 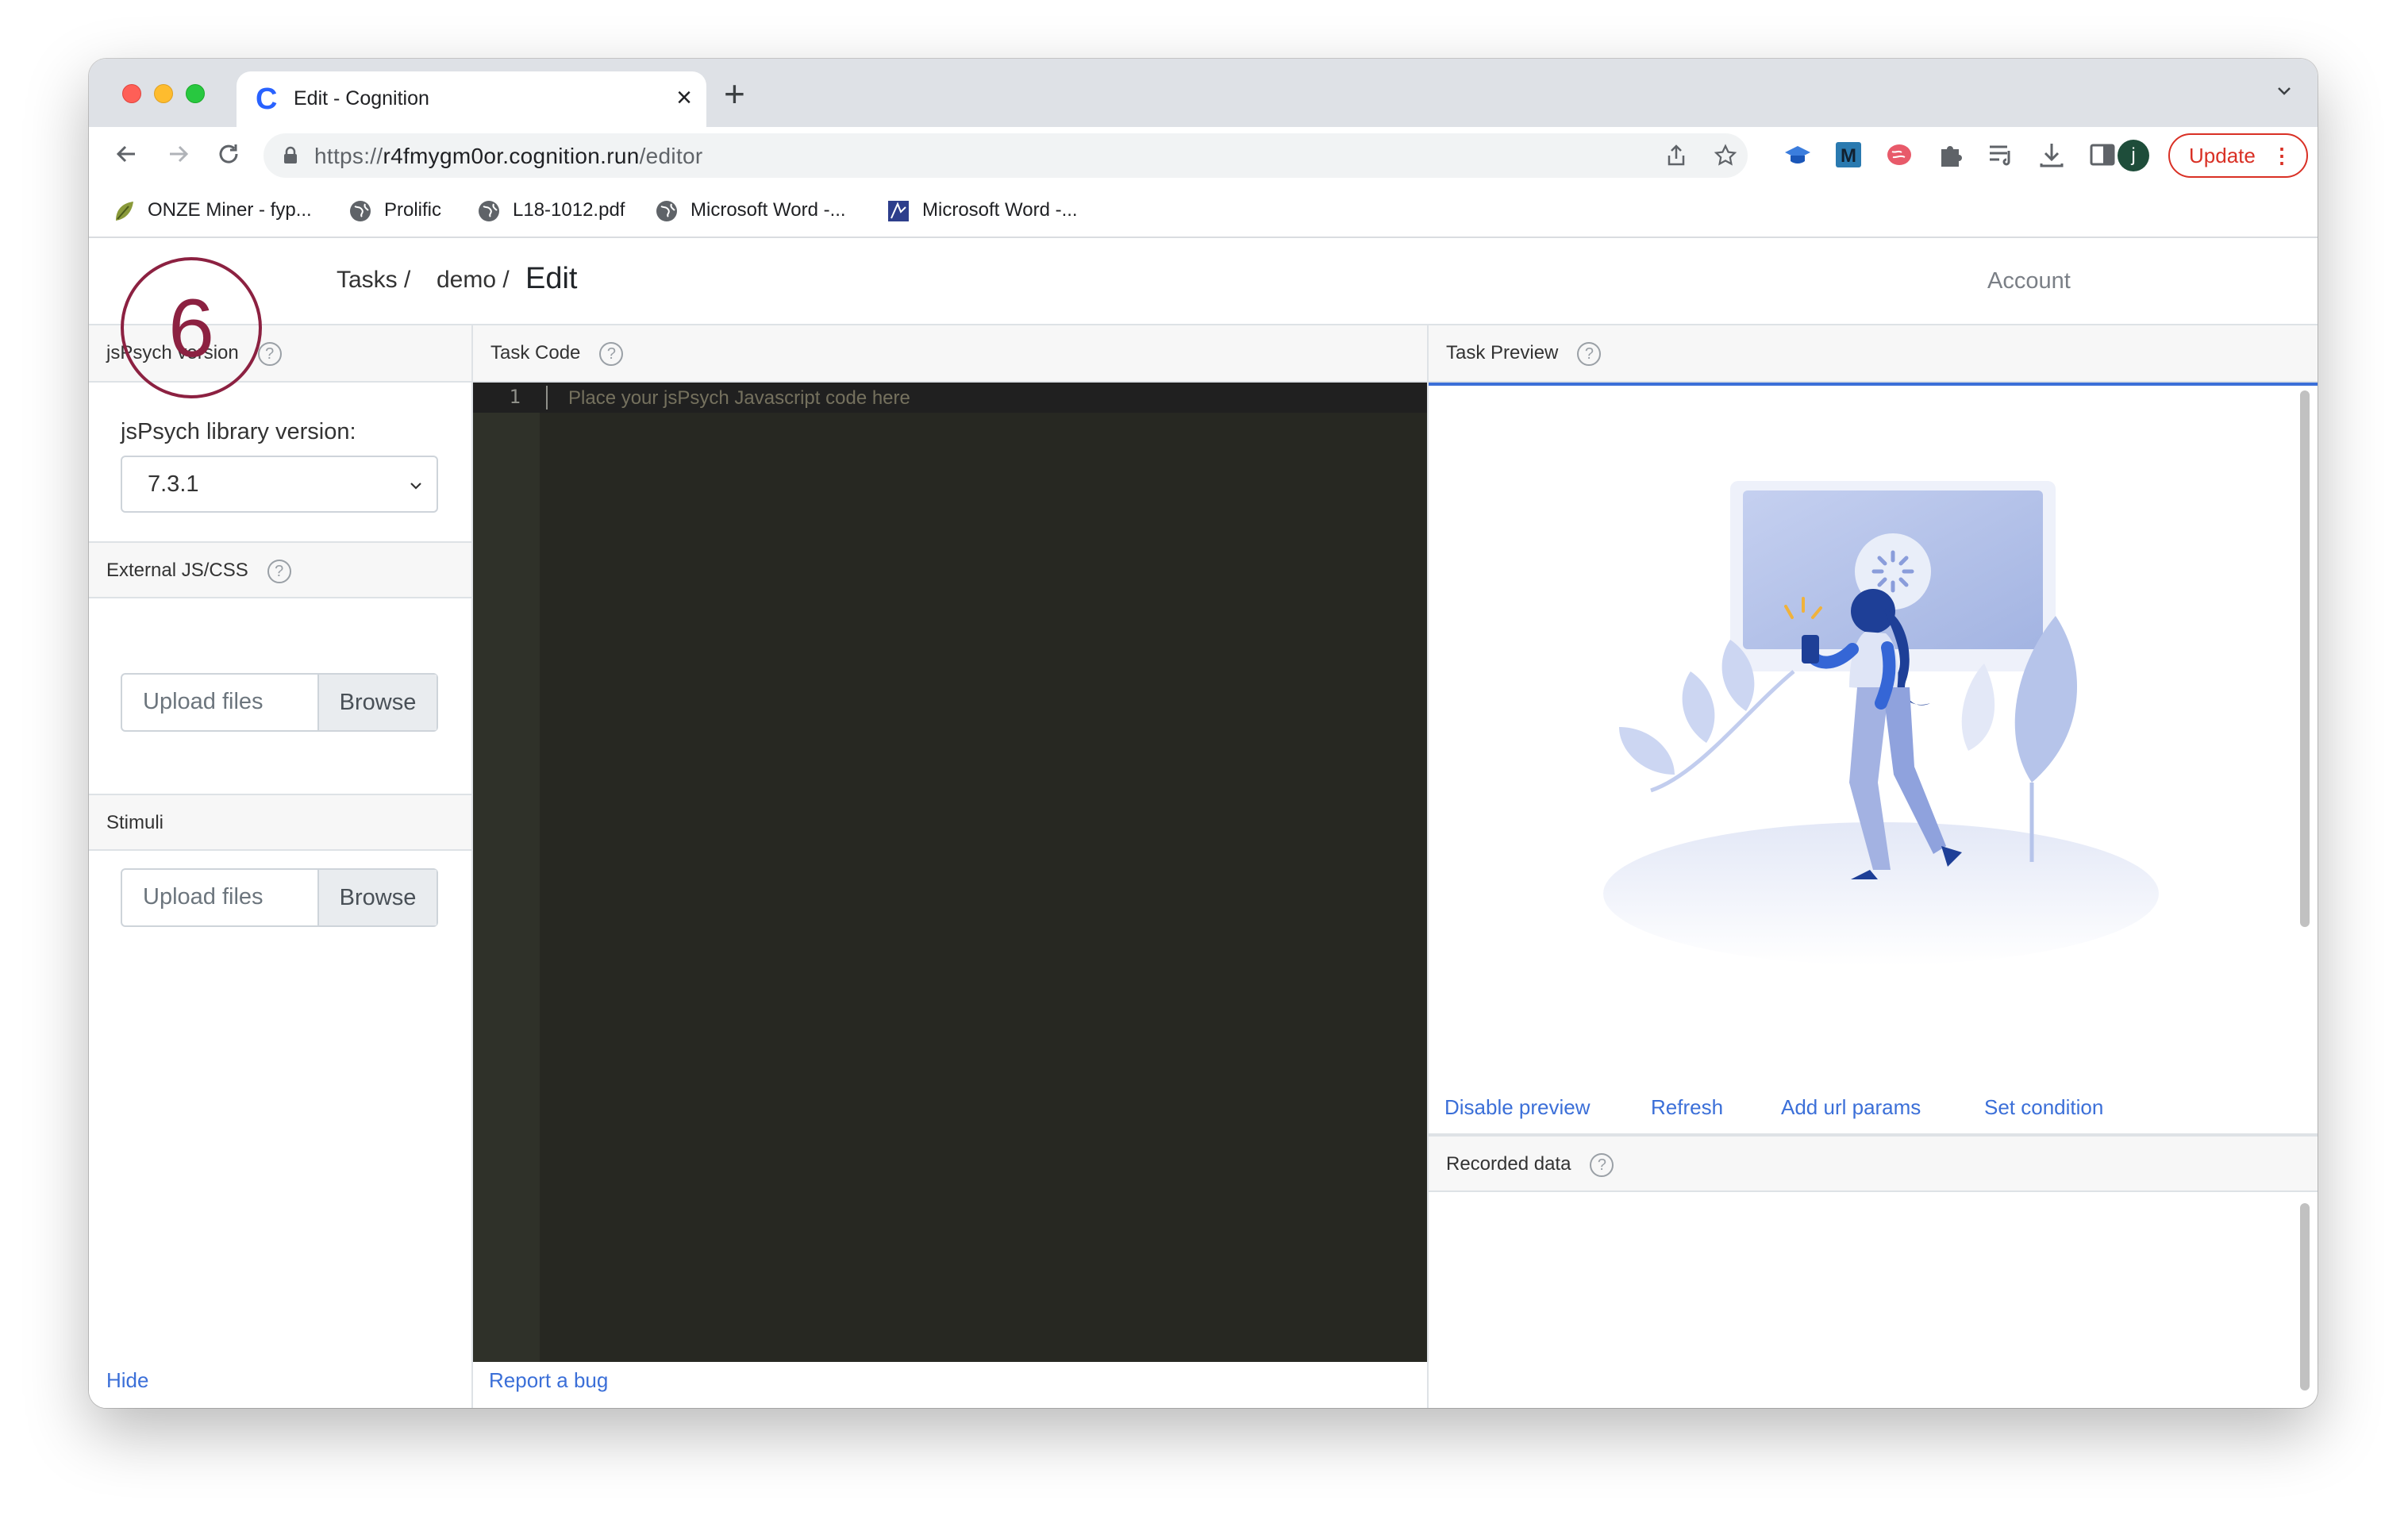 What do you see at coordinates (2133, 155) in the screenshot?
I see `profile-avatar: j` at bounding box center [2133, 155].